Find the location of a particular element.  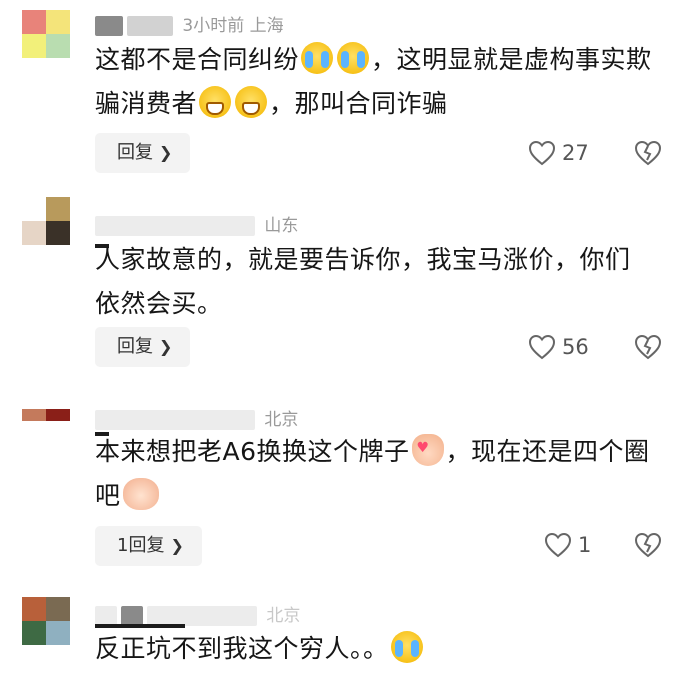

comment-time-location: 3小时前 上海 is located at coordinates (233, 26).